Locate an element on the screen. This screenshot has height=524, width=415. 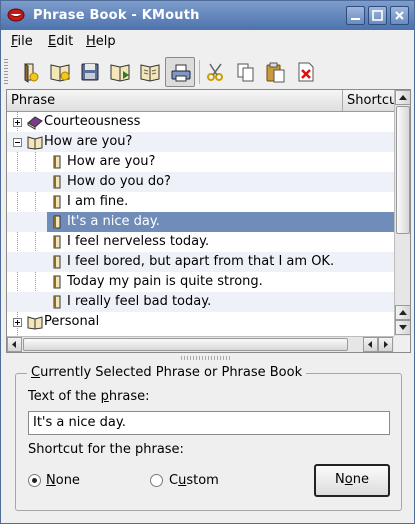
tree-row-label: How do you do? is located at coordinates (119, 181).